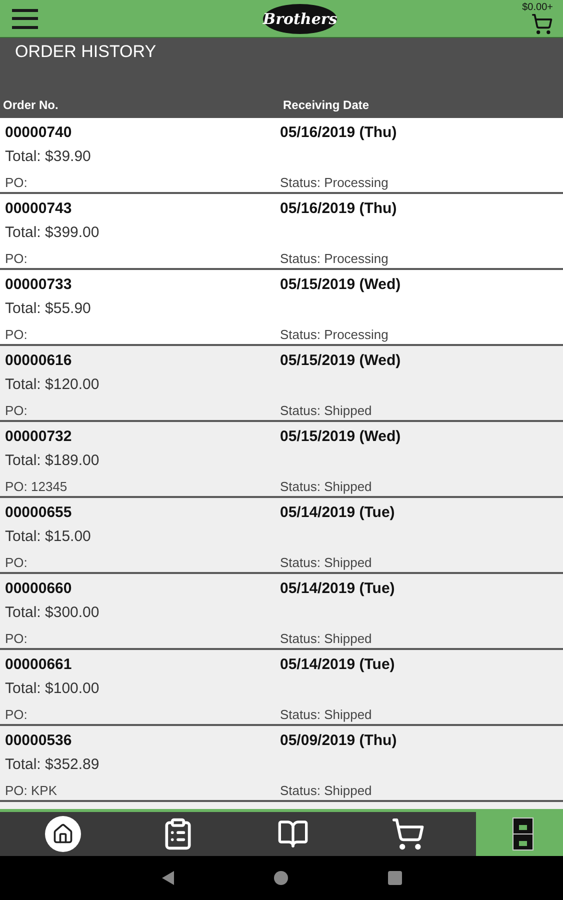 The width and height of the screenshot is (563, 900). Describe the element at coordinates (38, 512) in the screenshot. I see `order-number: 00000655` at that location.